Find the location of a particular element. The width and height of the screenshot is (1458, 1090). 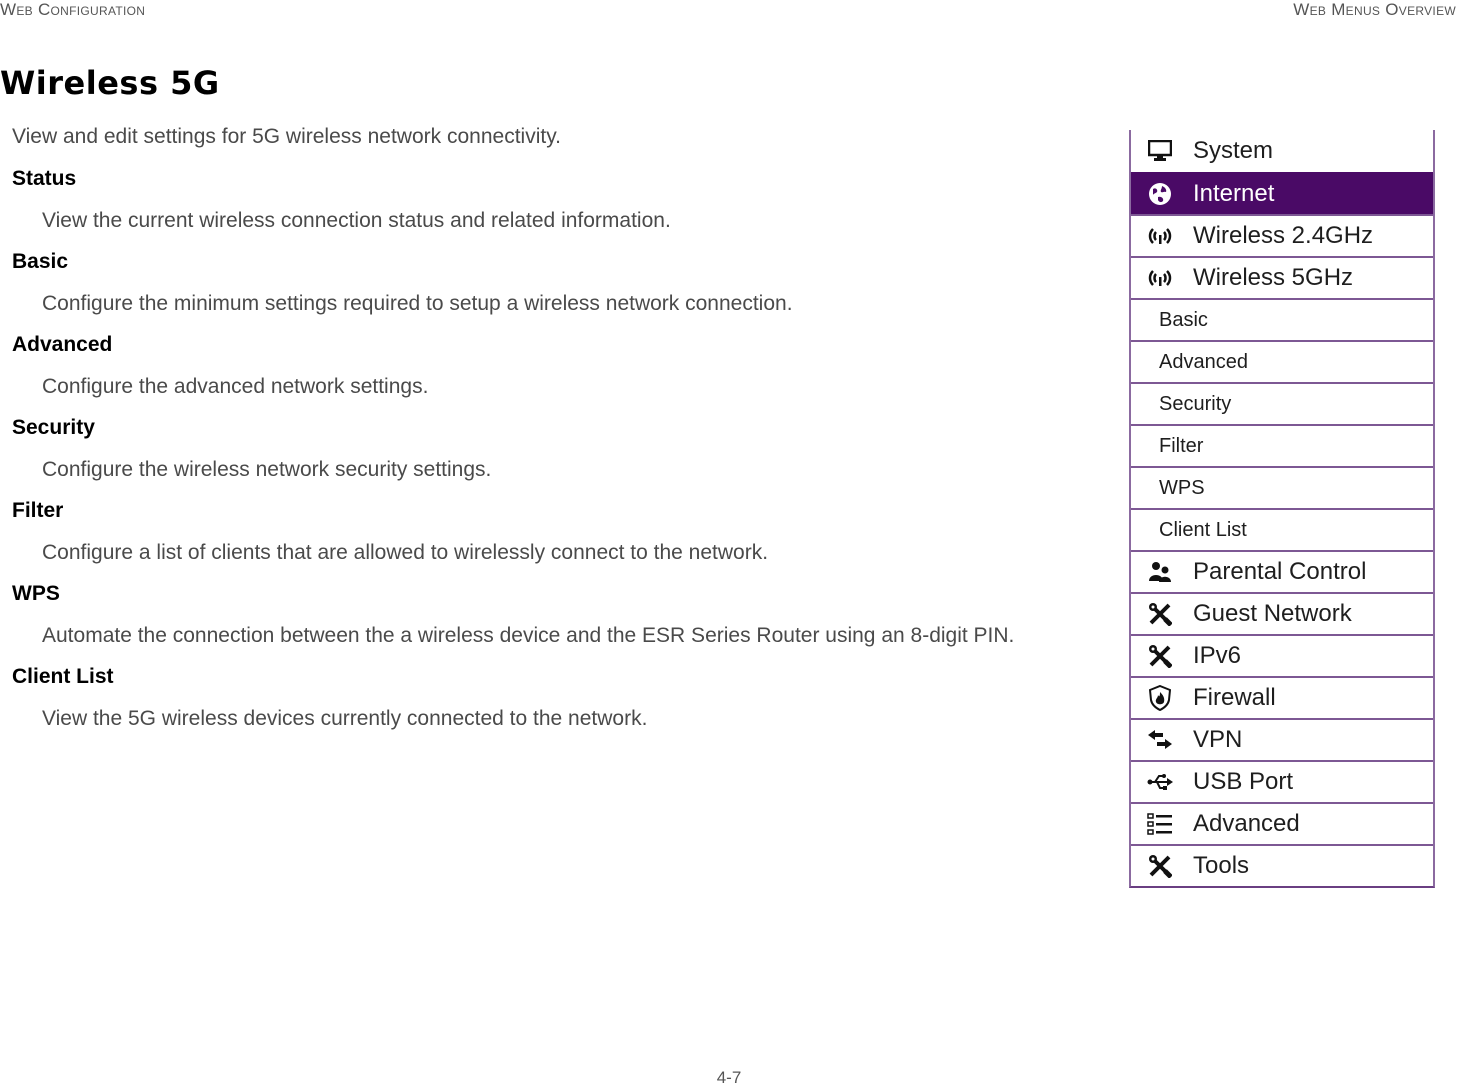

term-security: Security is located at coordinates (53, 427).